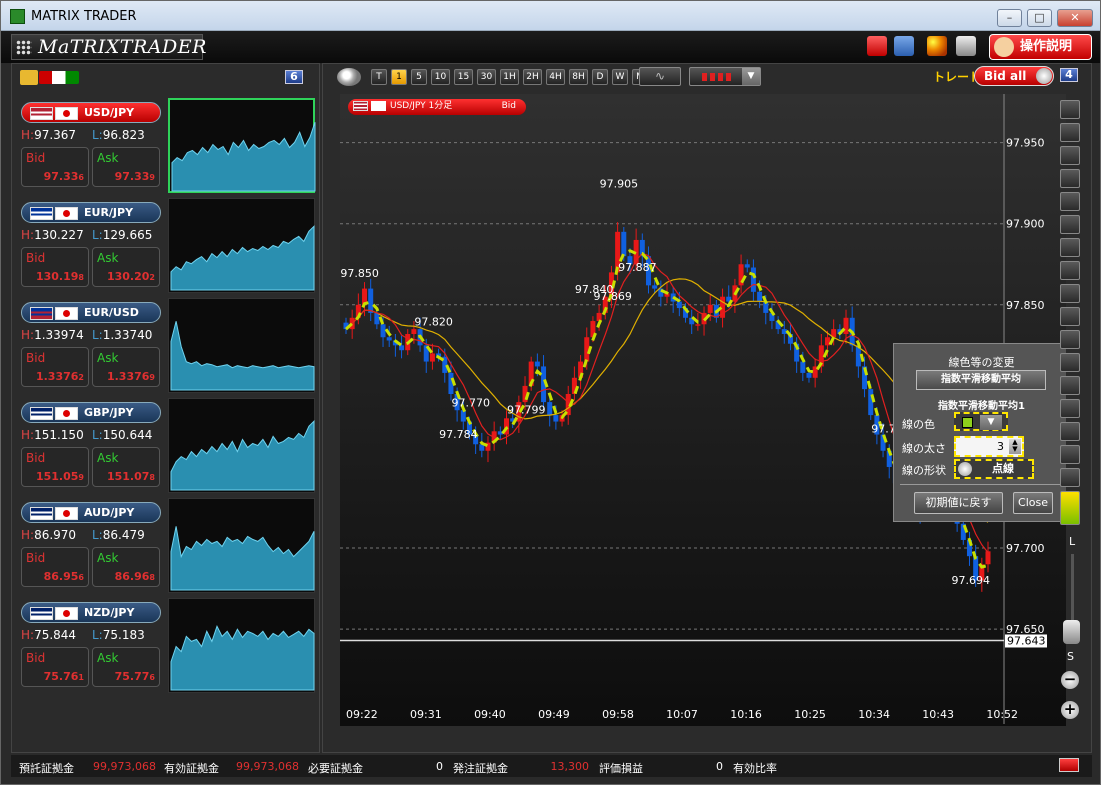 The width and height of the screenshot is (1101, 785). What do you see at coordinates (126, 467) in the screenshot?
I see `ask-button: Ask 151.078` at bounding box center [126, 467].